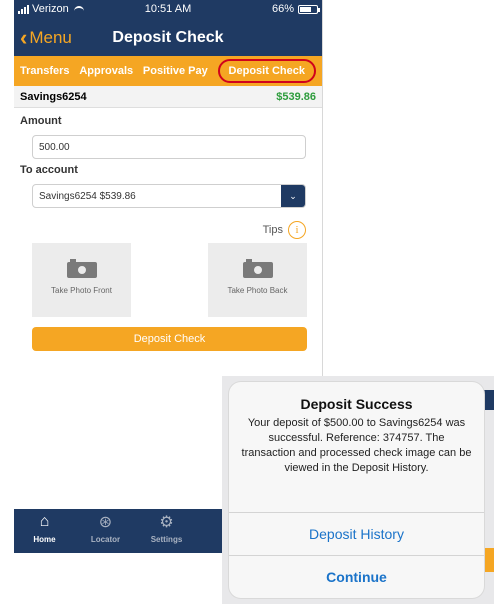 Image resolution: width=494 pixels, height=604 pixels. Describe the element at coordinates (296, 96) in the screenshot. I see `account-balance: $539.86` at that location.